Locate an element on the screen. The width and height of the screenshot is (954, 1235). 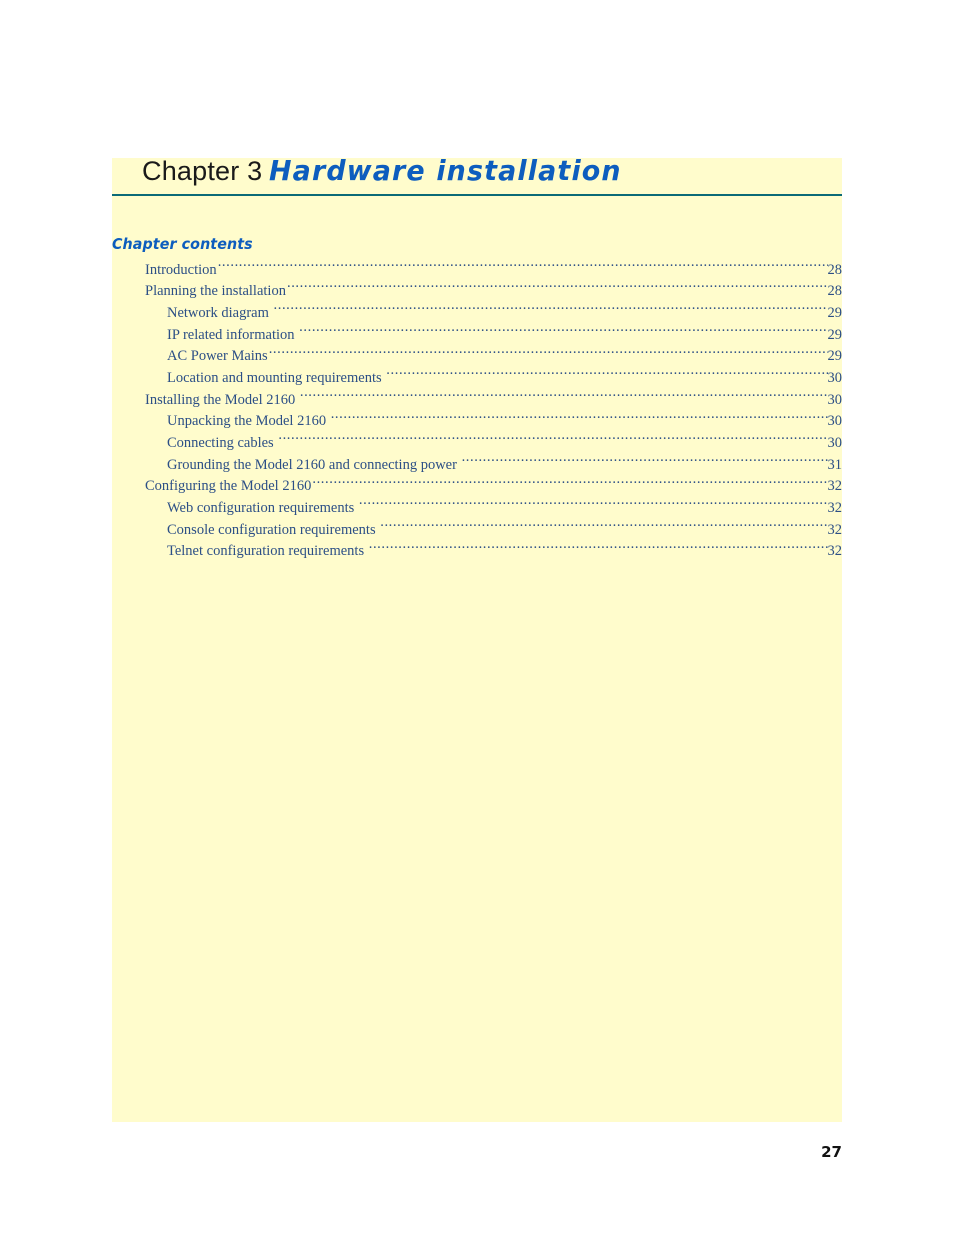
chapter-contents-heading: Chapter contents is located at coordinates (182, 244).